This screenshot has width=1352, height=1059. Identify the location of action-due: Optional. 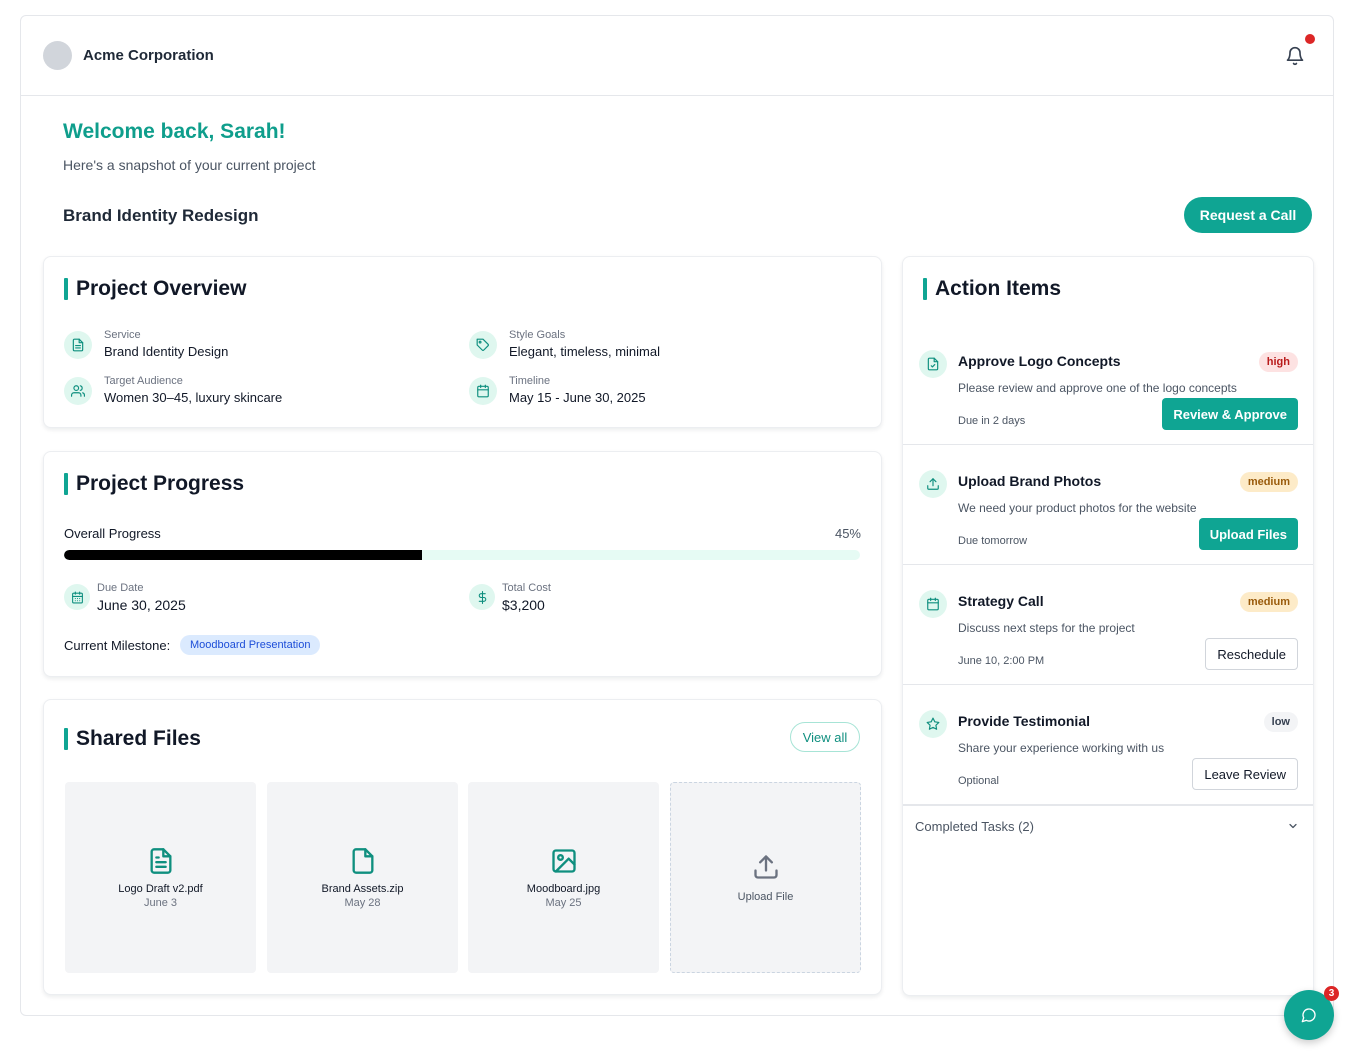
(978, 781).